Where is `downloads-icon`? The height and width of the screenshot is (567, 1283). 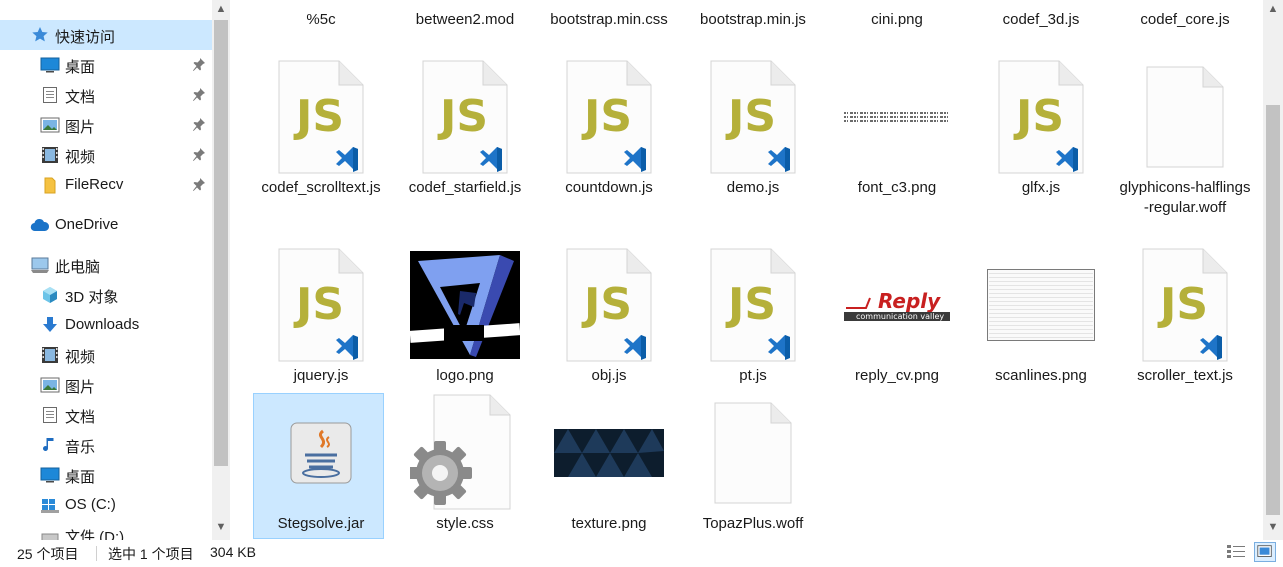
downloads-icon is located at coordinates (50, 325).